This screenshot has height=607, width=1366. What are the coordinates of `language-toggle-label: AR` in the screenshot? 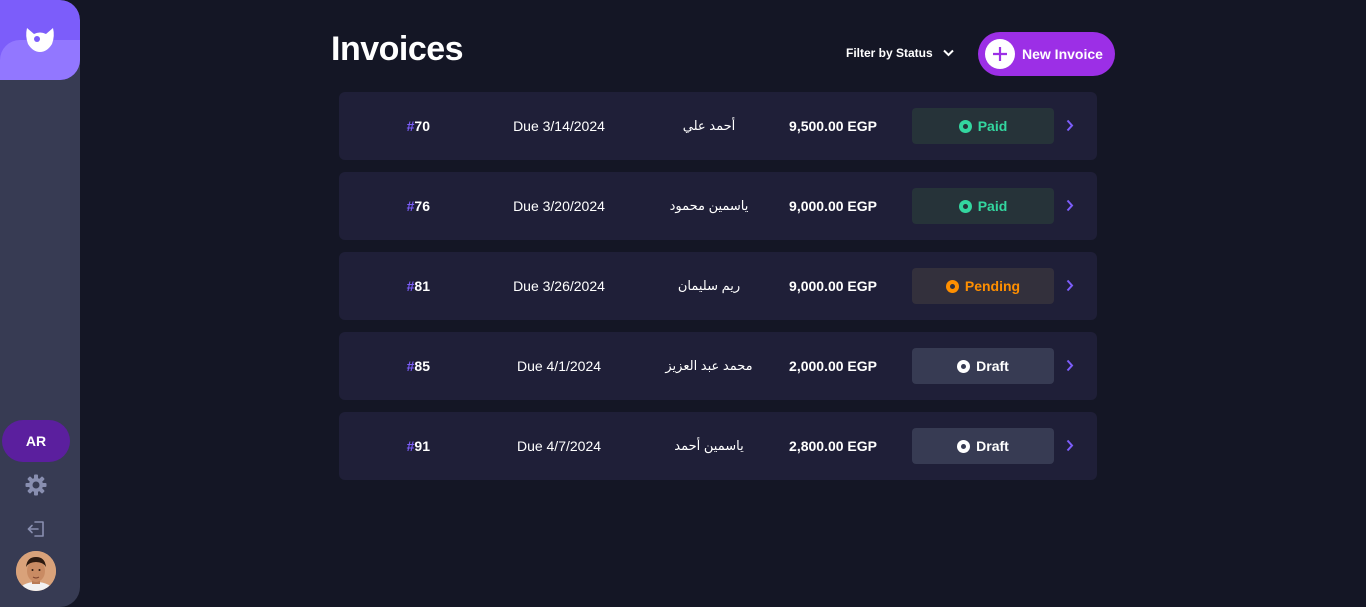 It's located at (36, 441).